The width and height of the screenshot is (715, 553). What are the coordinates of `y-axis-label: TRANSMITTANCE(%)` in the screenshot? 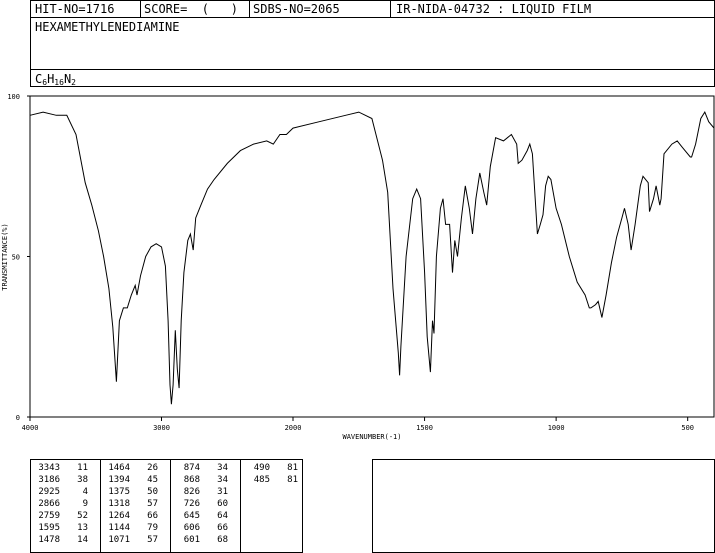 It's located at (5, 256).